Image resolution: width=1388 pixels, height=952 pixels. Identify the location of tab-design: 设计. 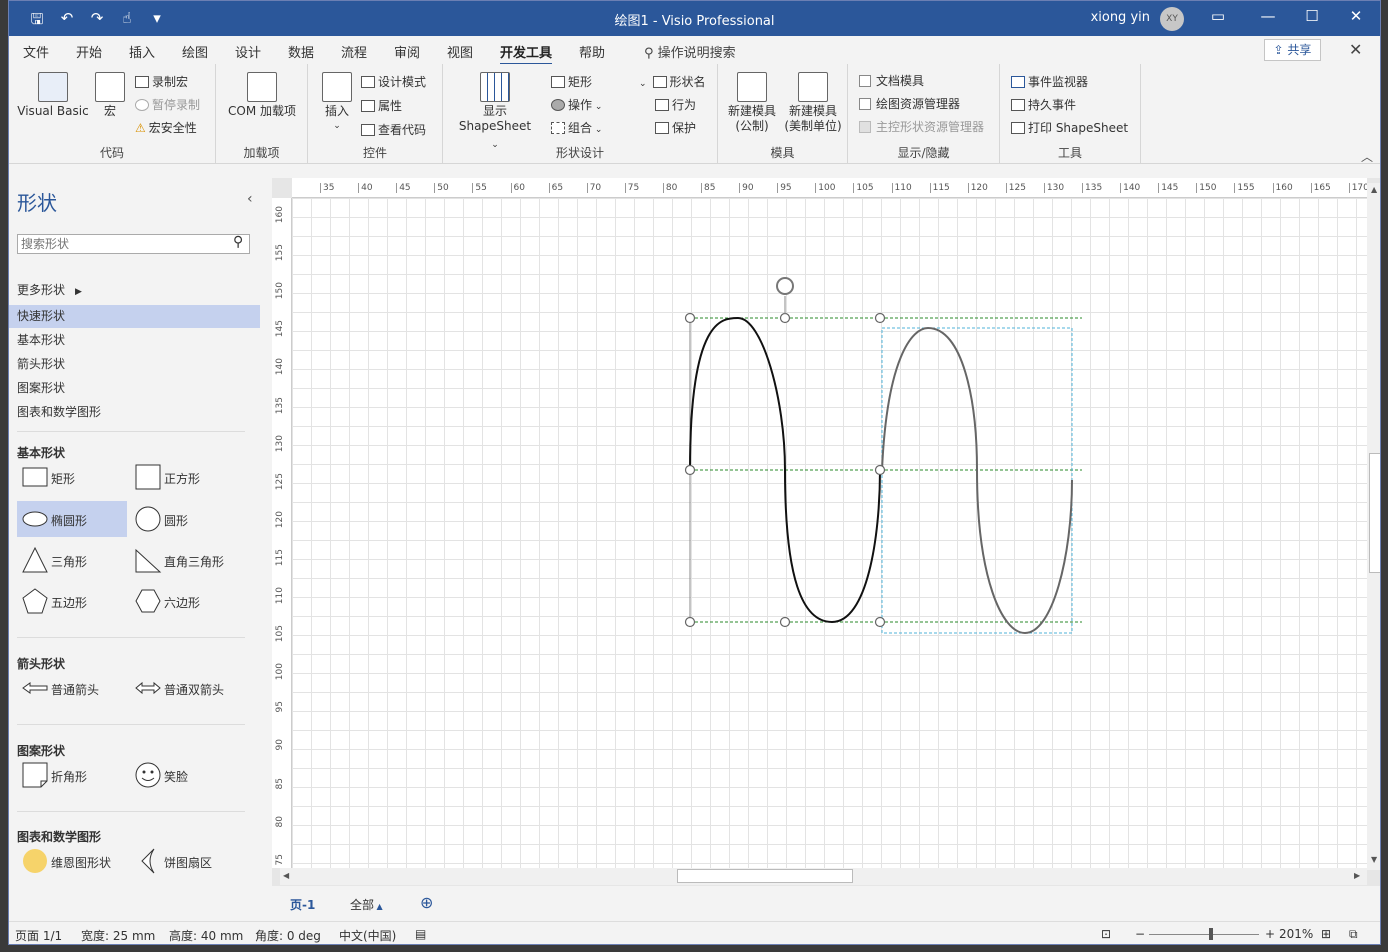
(248, 51).